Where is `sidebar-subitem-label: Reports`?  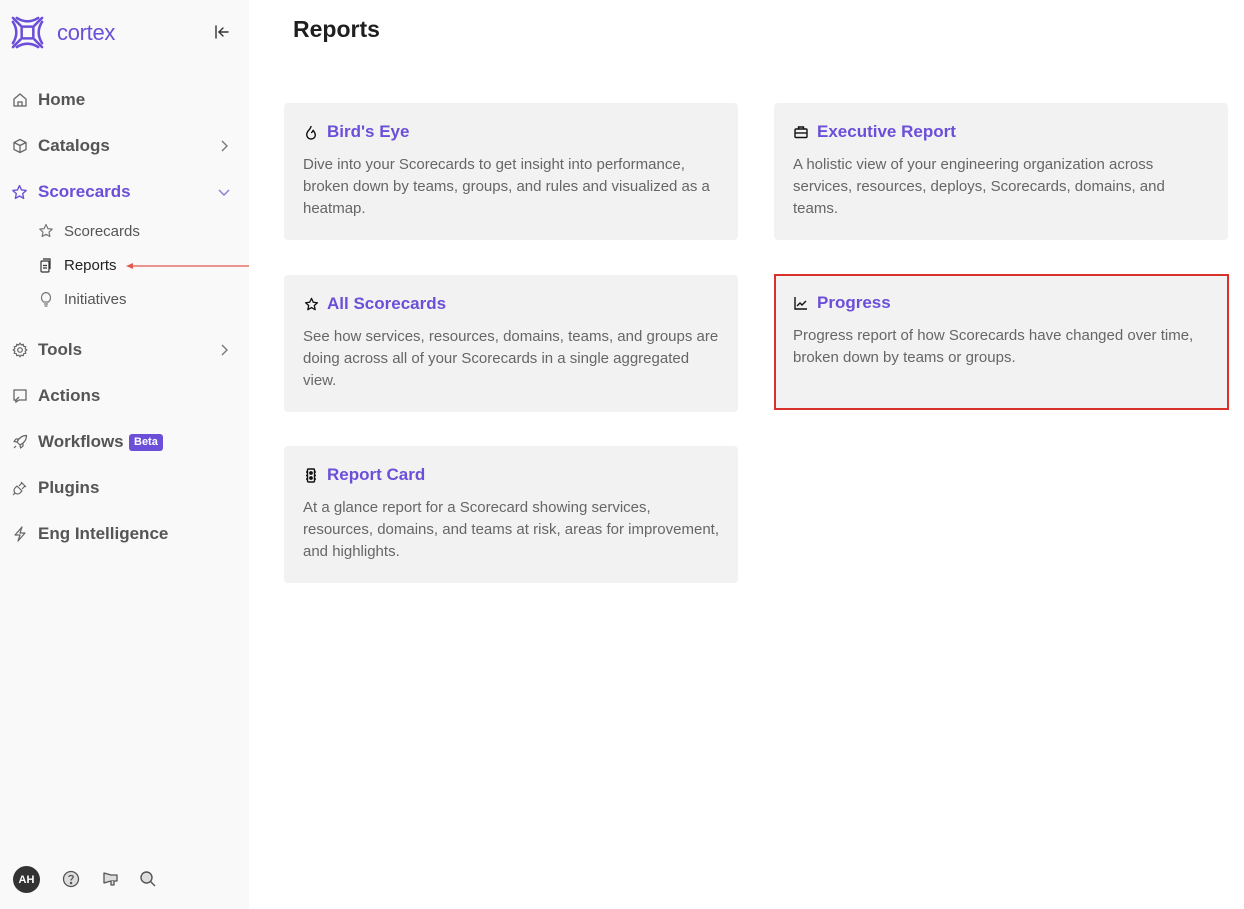
sidebar-subitem-label: Reports is located at coordinates (90, 265).